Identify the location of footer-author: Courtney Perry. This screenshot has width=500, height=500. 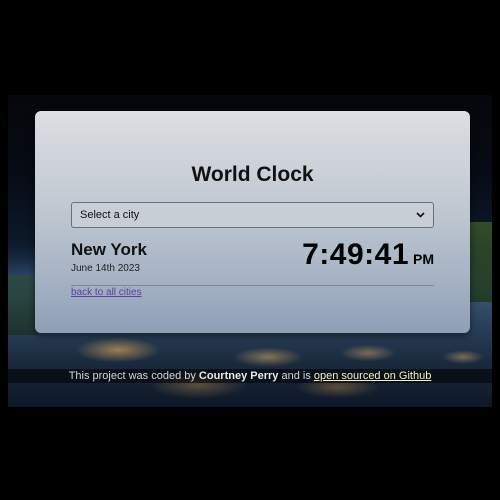
(238, 376).